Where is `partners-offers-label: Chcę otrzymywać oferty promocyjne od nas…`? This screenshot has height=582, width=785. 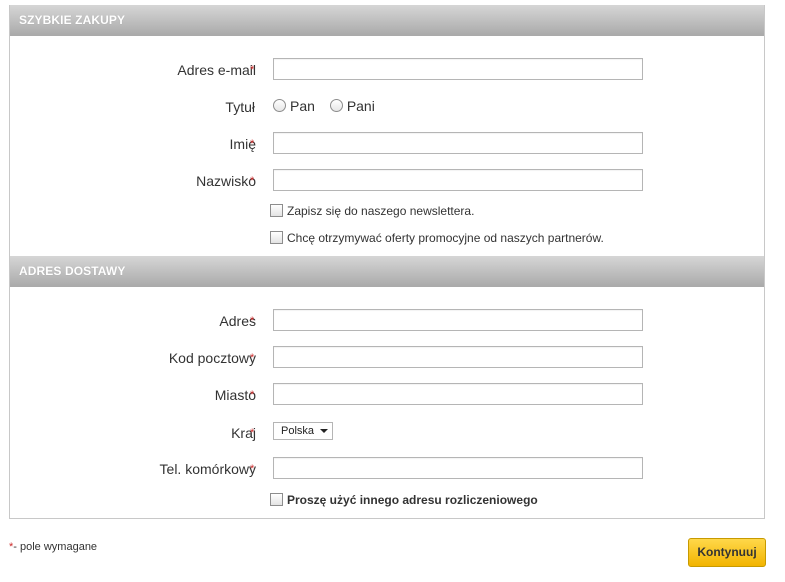
partners-offers-label: Chcę otrzymywać oferty promocyjne od nas… is located at coordinates (445, 238).